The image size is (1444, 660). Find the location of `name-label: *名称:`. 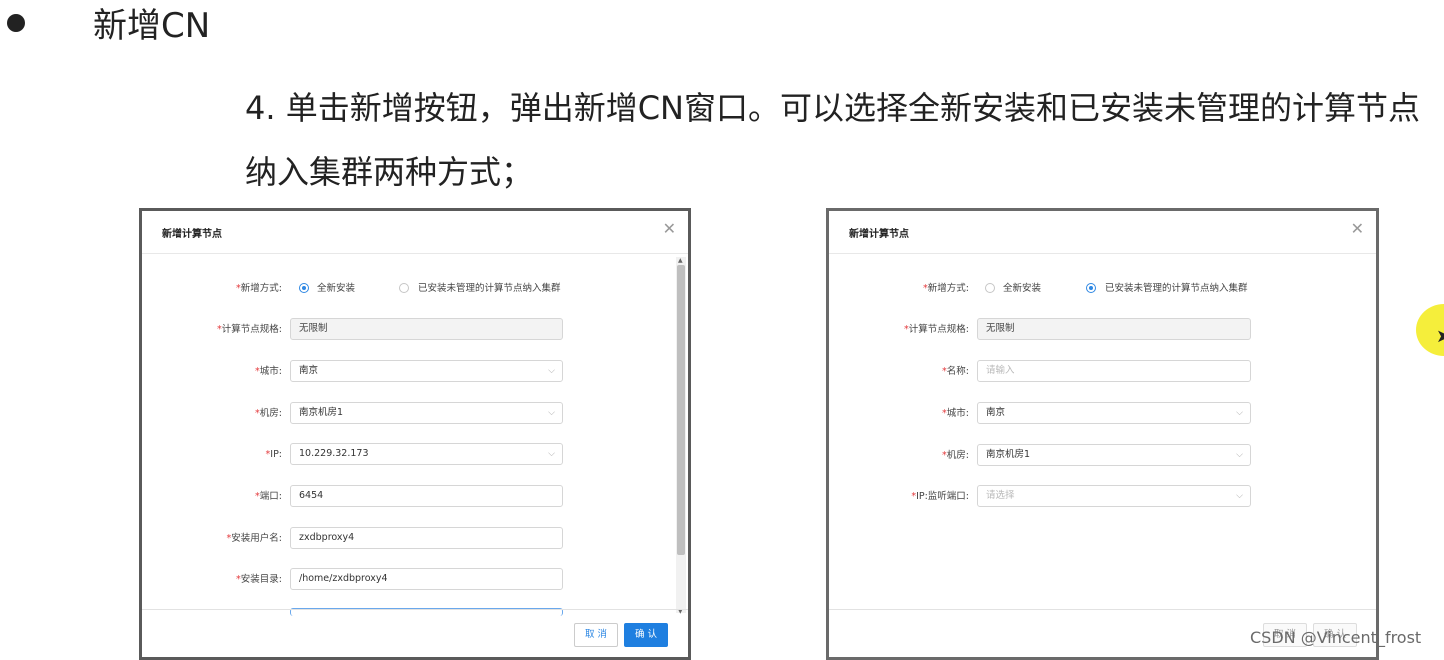

name-label: *名称: is located at coordinates (955, 371).